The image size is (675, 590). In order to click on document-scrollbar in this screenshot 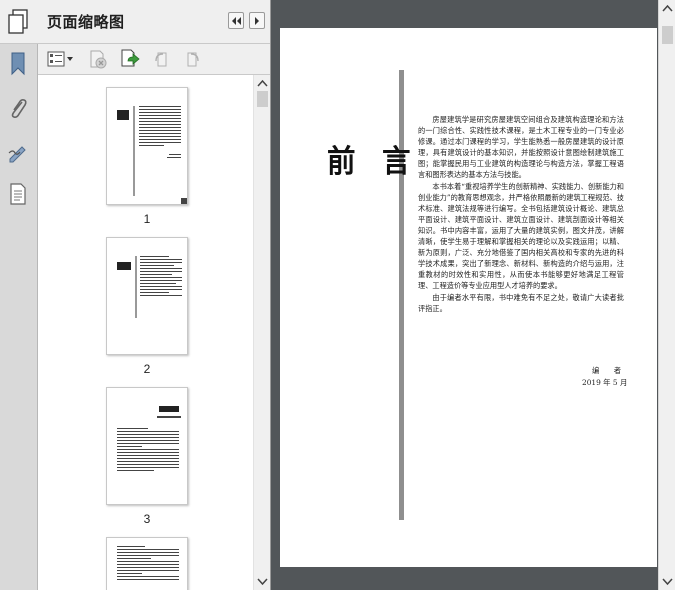, I will do `click(666, 295)`.